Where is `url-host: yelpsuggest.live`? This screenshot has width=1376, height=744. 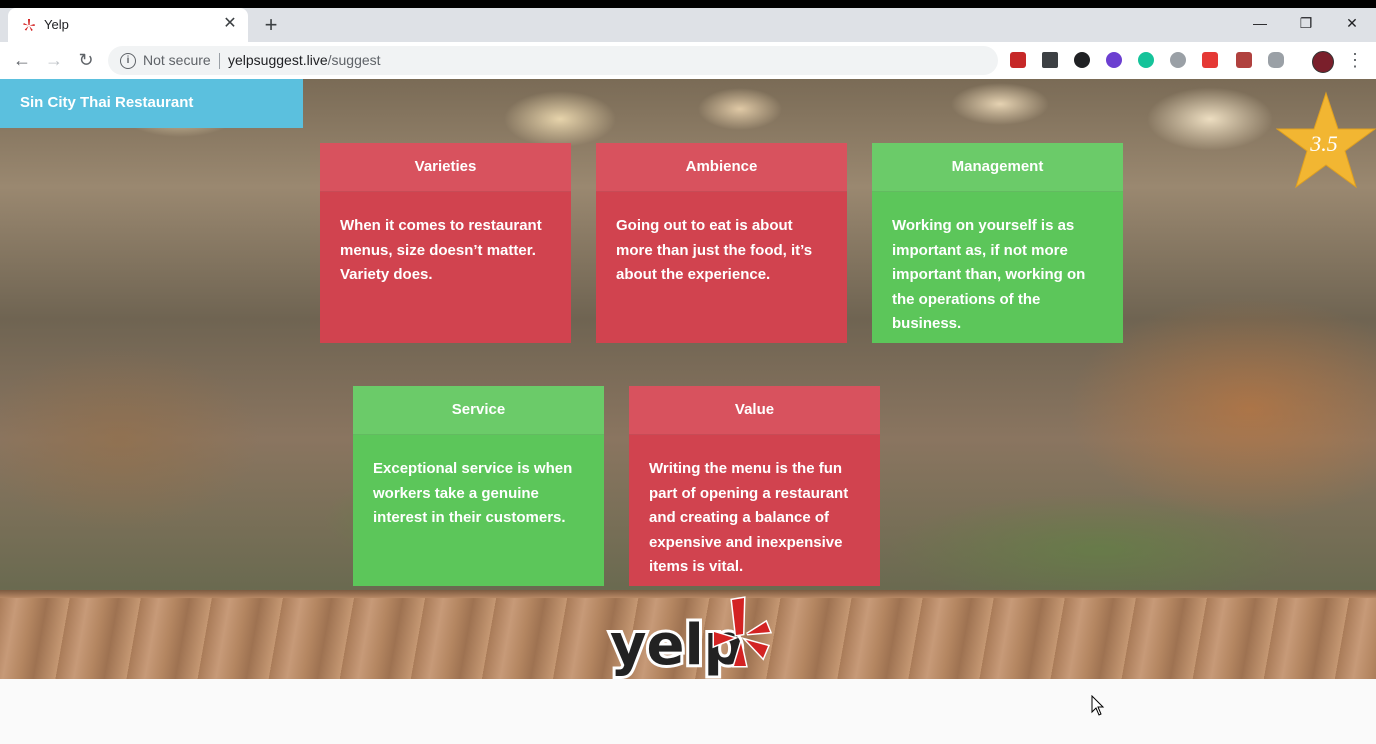
url-host: yelpsuggest.live is located at coordinates (278, 60).